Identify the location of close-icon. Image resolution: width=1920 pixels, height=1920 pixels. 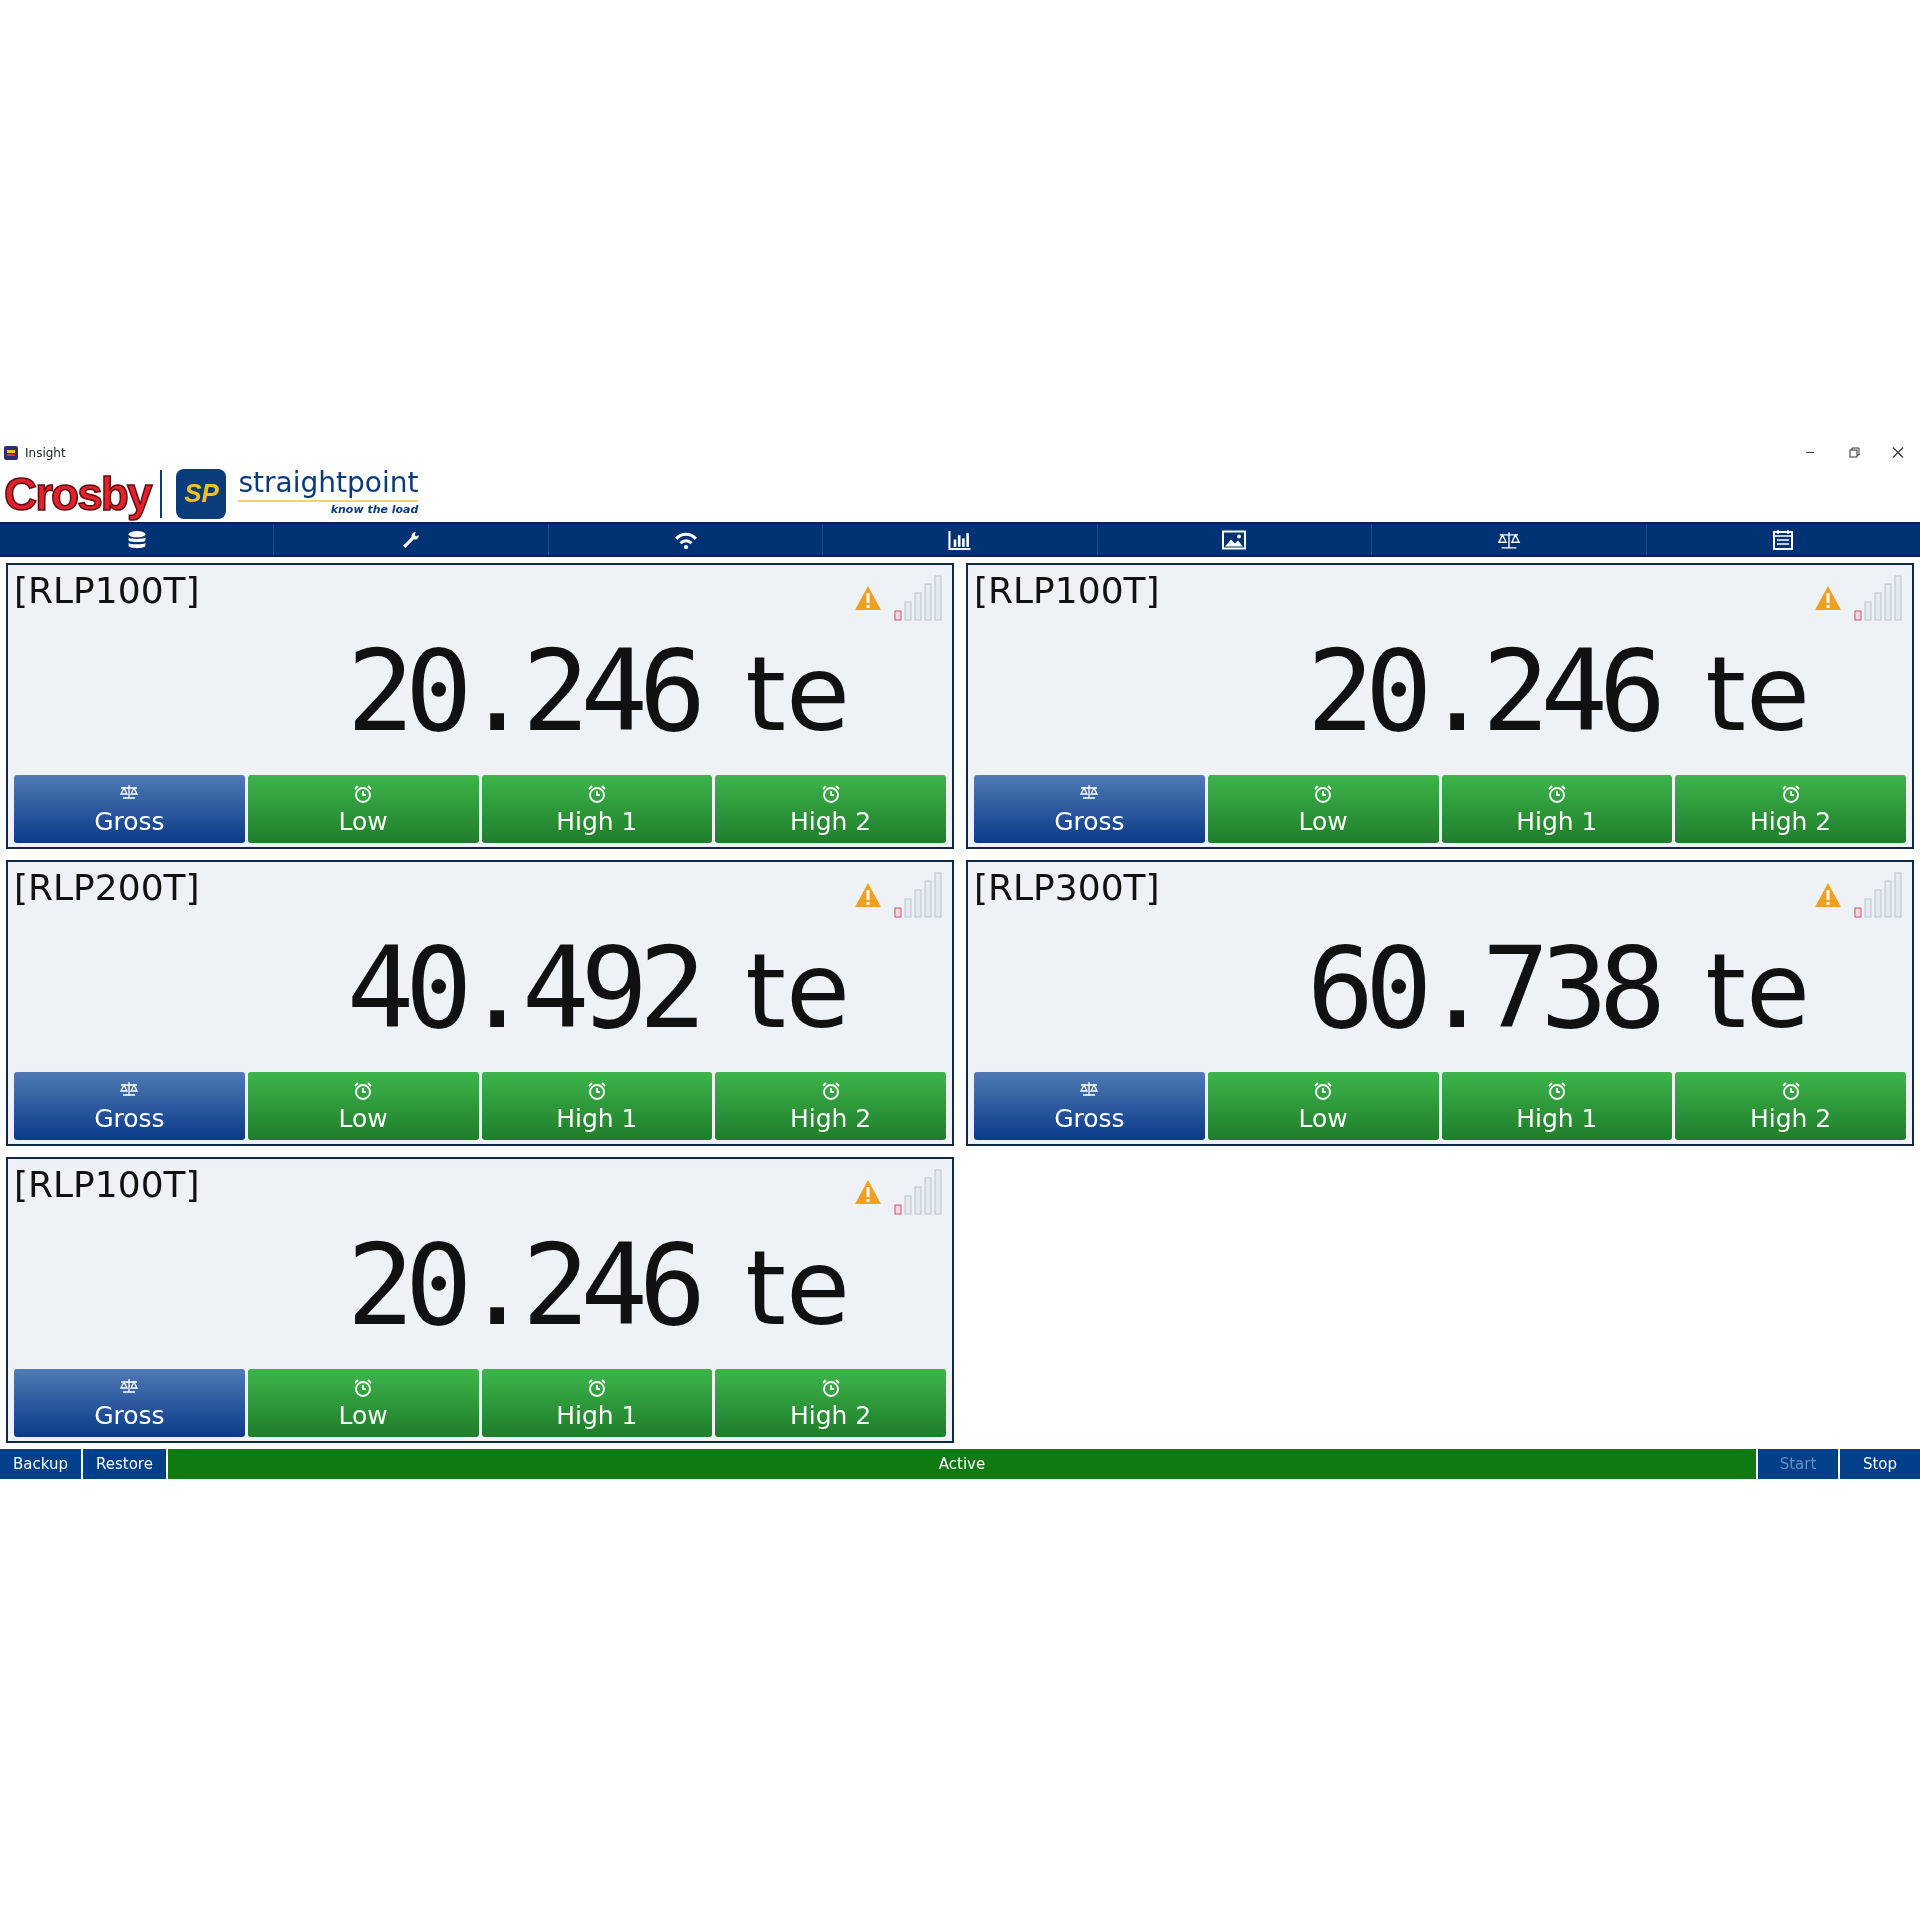
(1898, 452).